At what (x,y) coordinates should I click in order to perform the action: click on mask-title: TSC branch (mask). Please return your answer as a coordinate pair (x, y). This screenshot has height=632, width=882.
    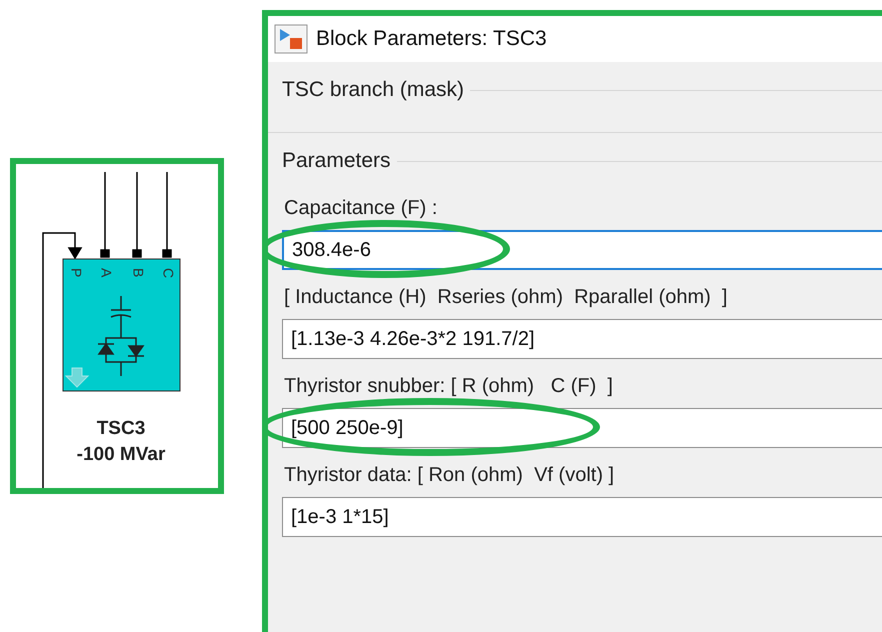
    Looking at the image, I should click on (373, 90).